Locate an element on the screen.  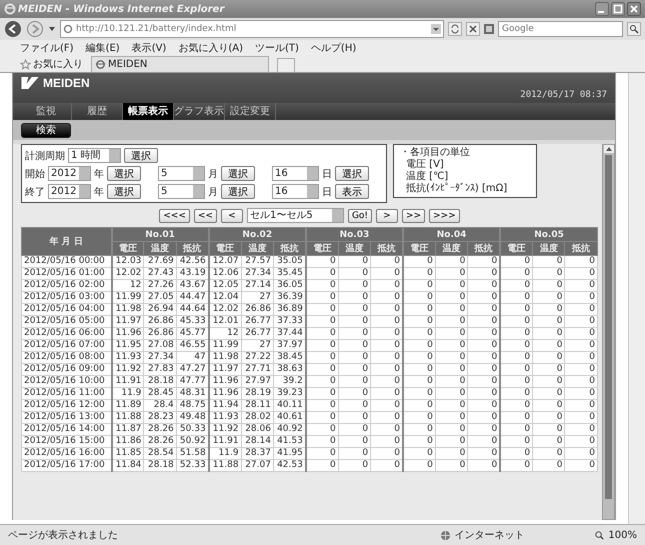
zoom-button: 100% is located at coordinates (615, 535).